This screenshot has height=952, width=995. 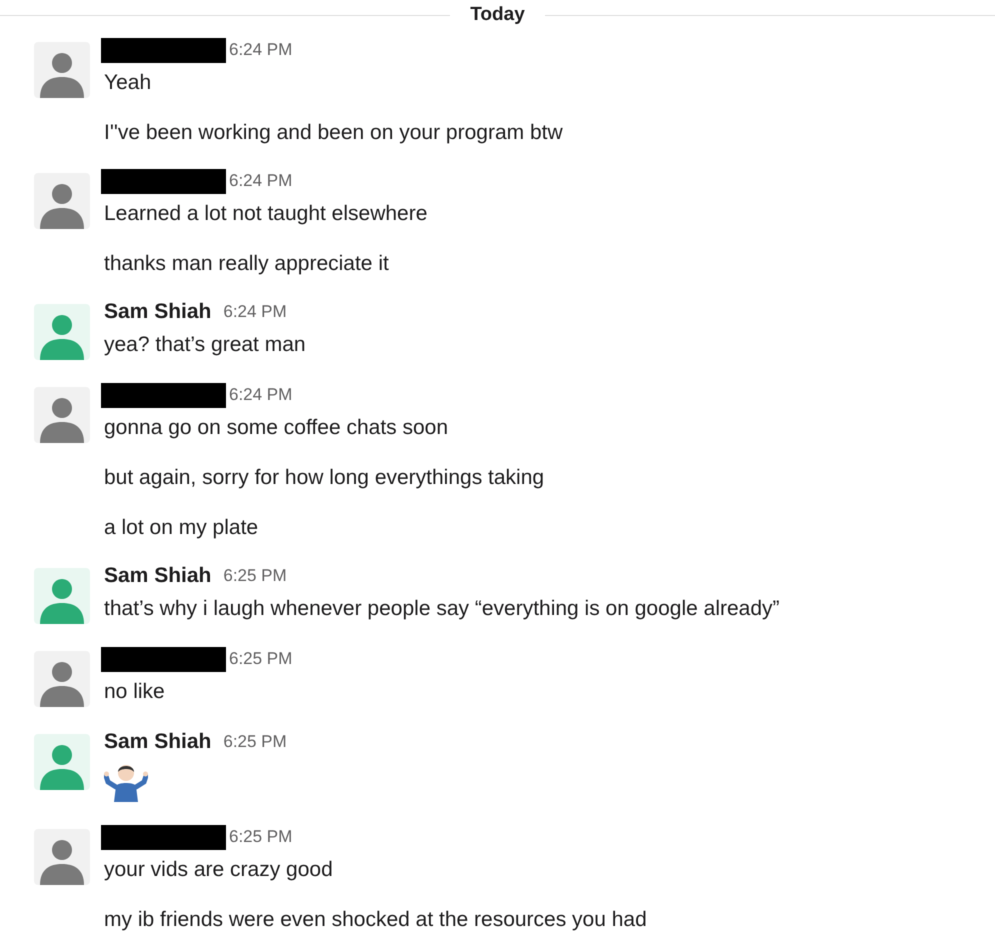 What do you see at coordinates (442, 609) in the screenshot?
I see `message-text: that’s why i laugh whenever people say “everything is on google already”` at bounding box center [442, 609].